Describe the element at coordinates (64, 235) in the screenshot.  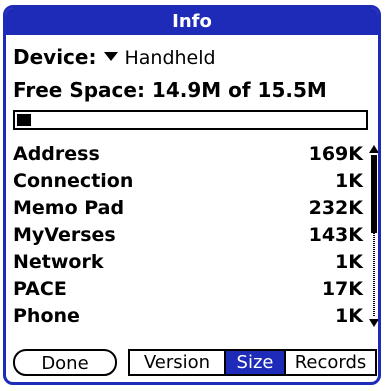
I see `app-name: MyVerses` at that location.